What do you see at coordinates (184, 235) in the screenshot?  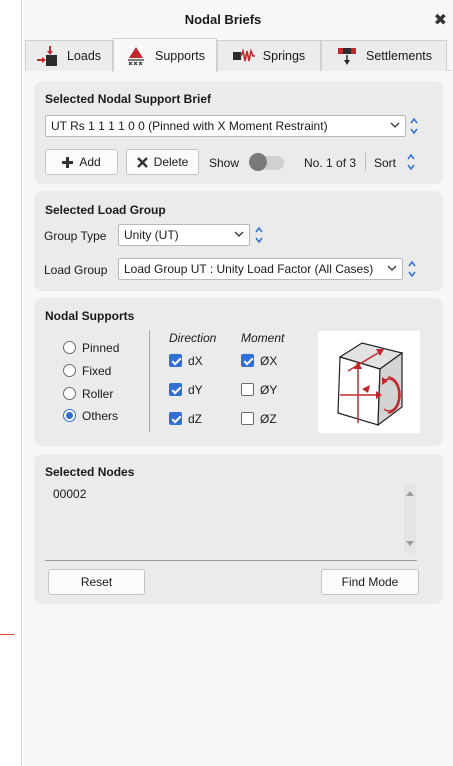 I see `group-type-select: Unity (UT)` at bounding box center [184, 235].